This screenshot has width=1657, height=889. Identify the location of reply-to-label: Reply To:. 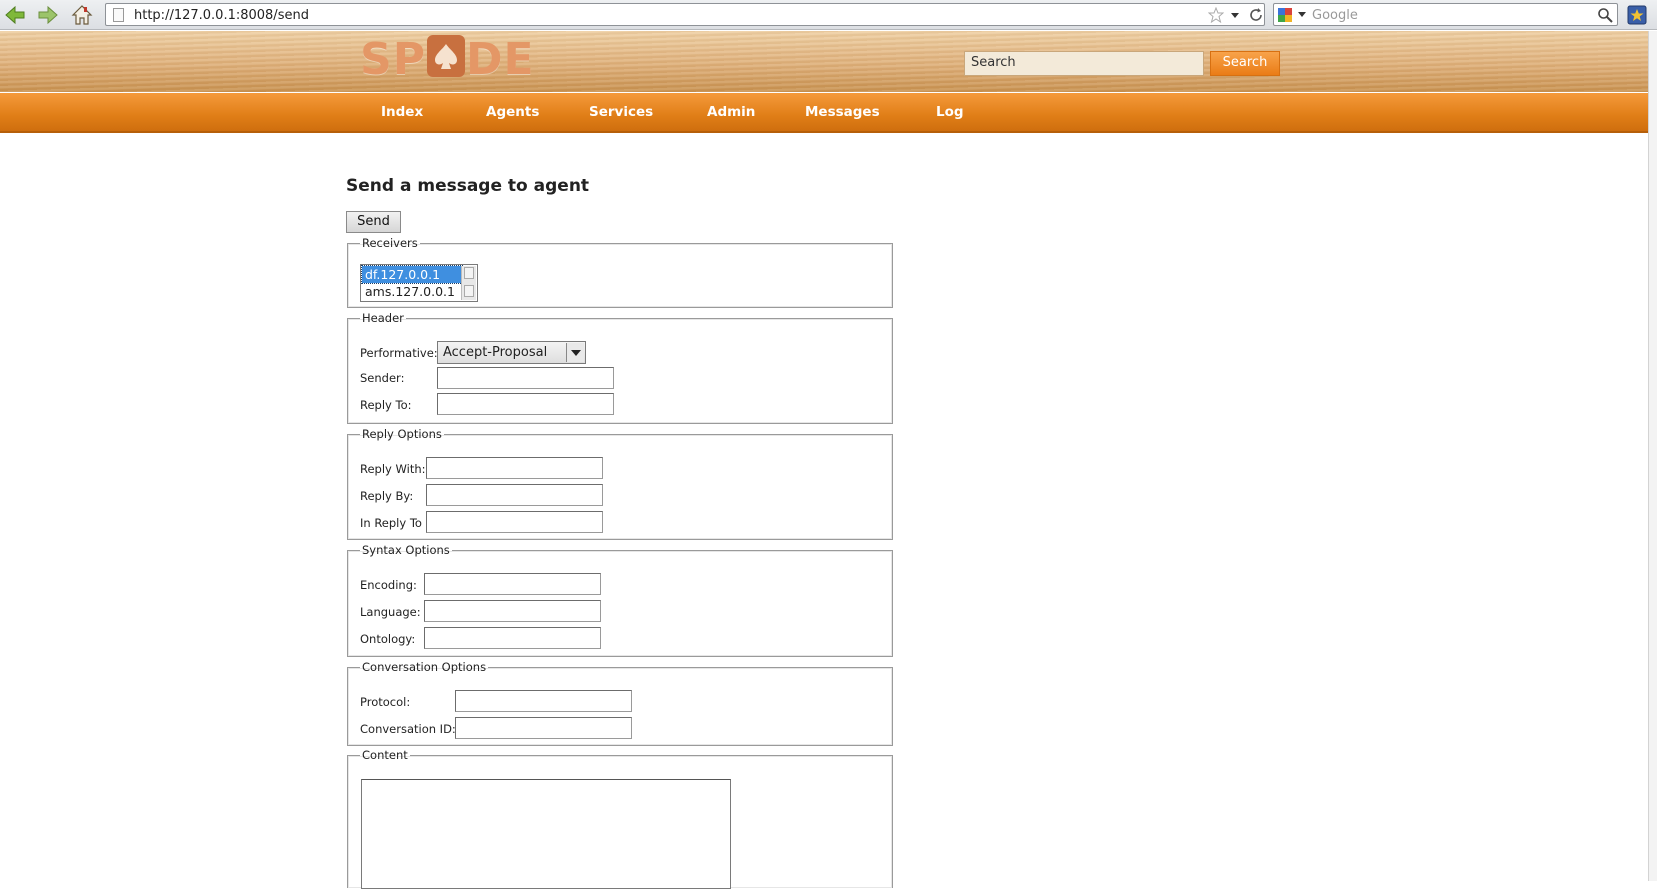
(386, 405).